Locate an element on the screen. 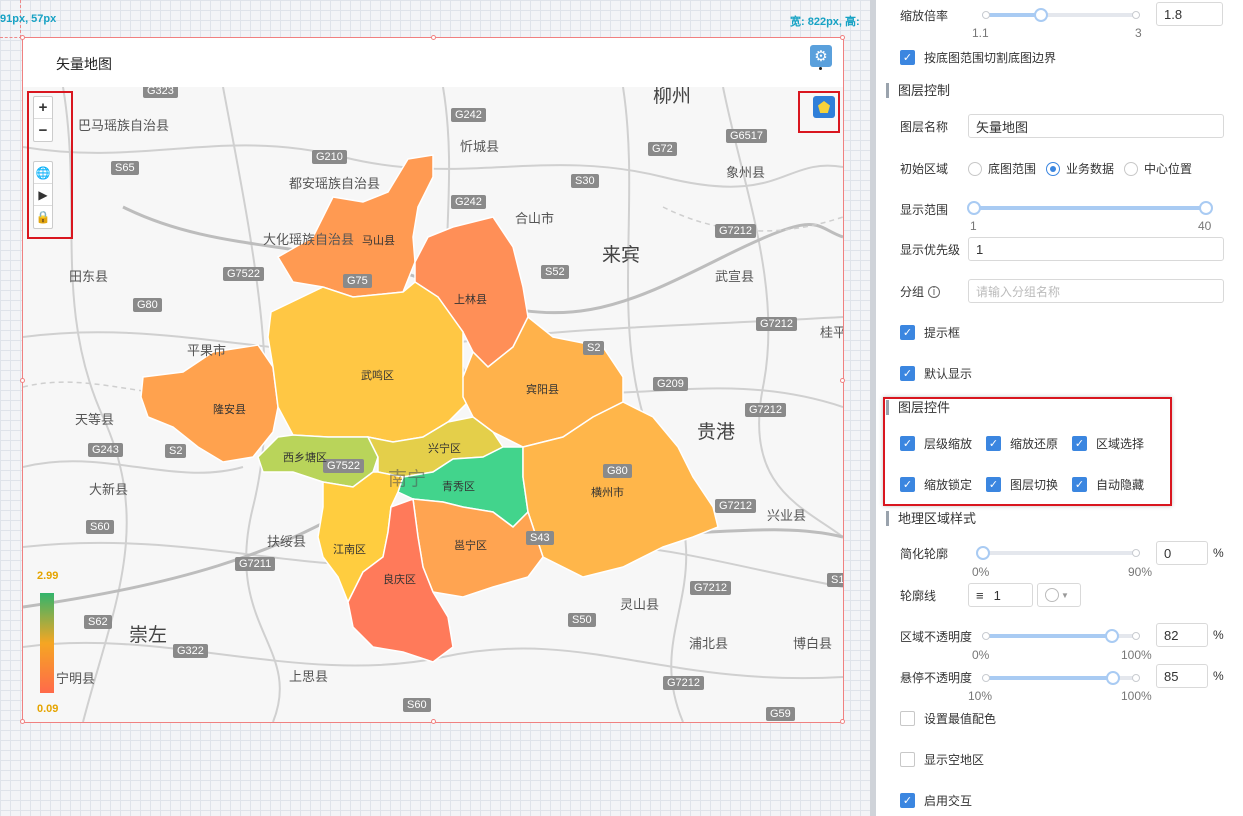 The width and height of the screenshot is (1243, 816). radio-business-data: 业务数据 is located at coordinates (1080, 168).